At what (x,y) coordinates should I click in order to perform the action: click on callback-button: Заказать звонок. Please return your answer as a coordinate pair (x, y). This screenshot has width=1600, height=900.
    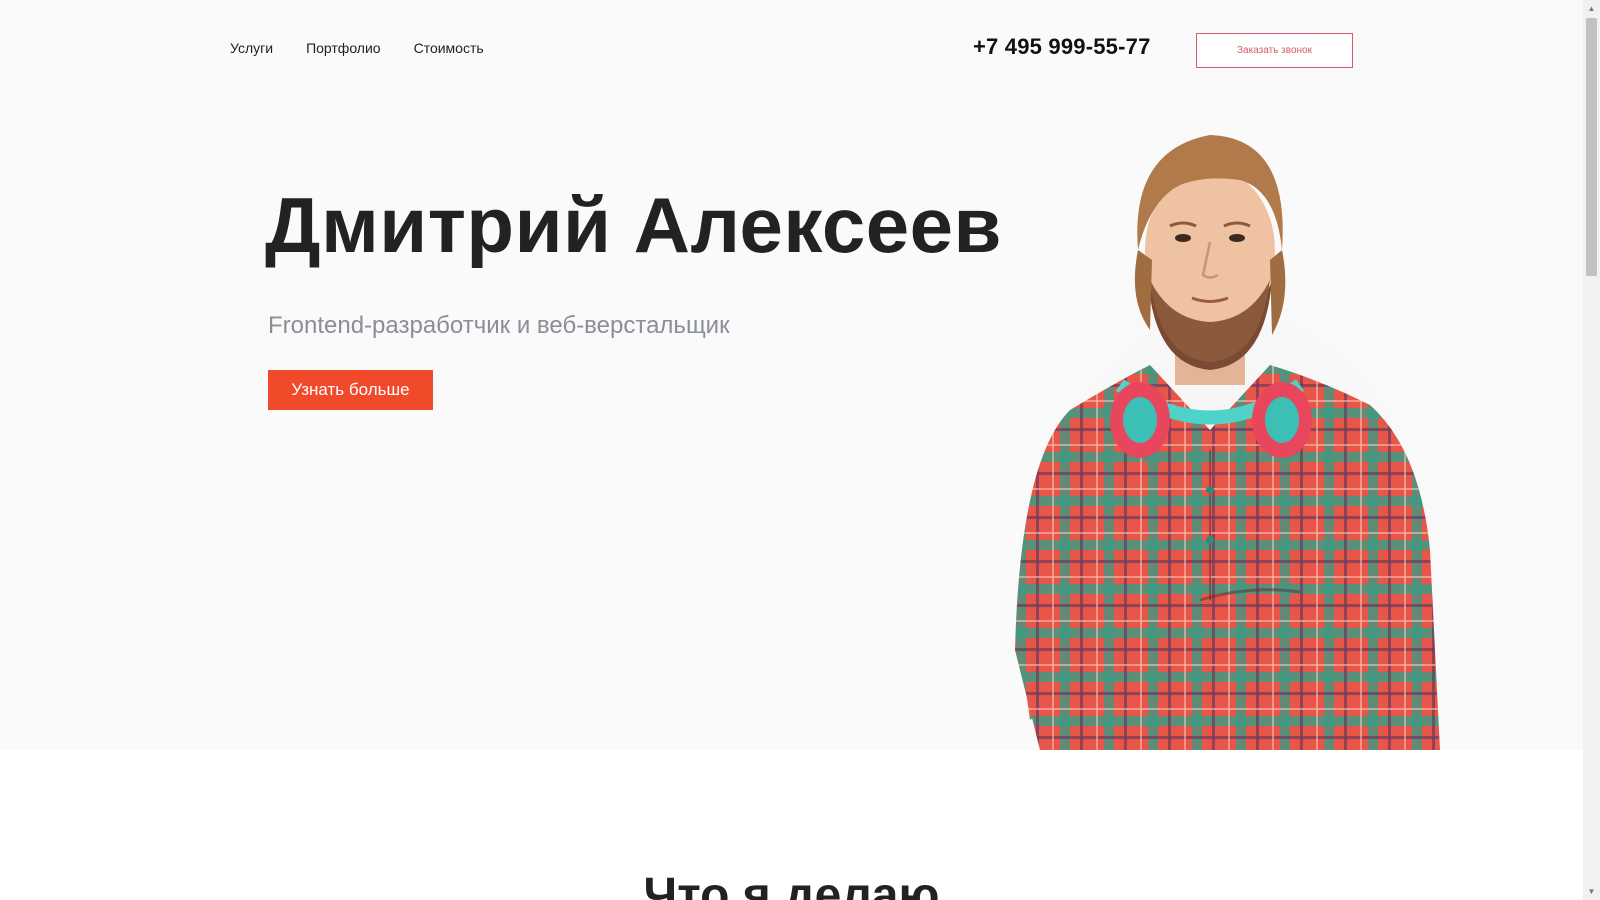
    Looking at the image, I should click on (1274, 50).